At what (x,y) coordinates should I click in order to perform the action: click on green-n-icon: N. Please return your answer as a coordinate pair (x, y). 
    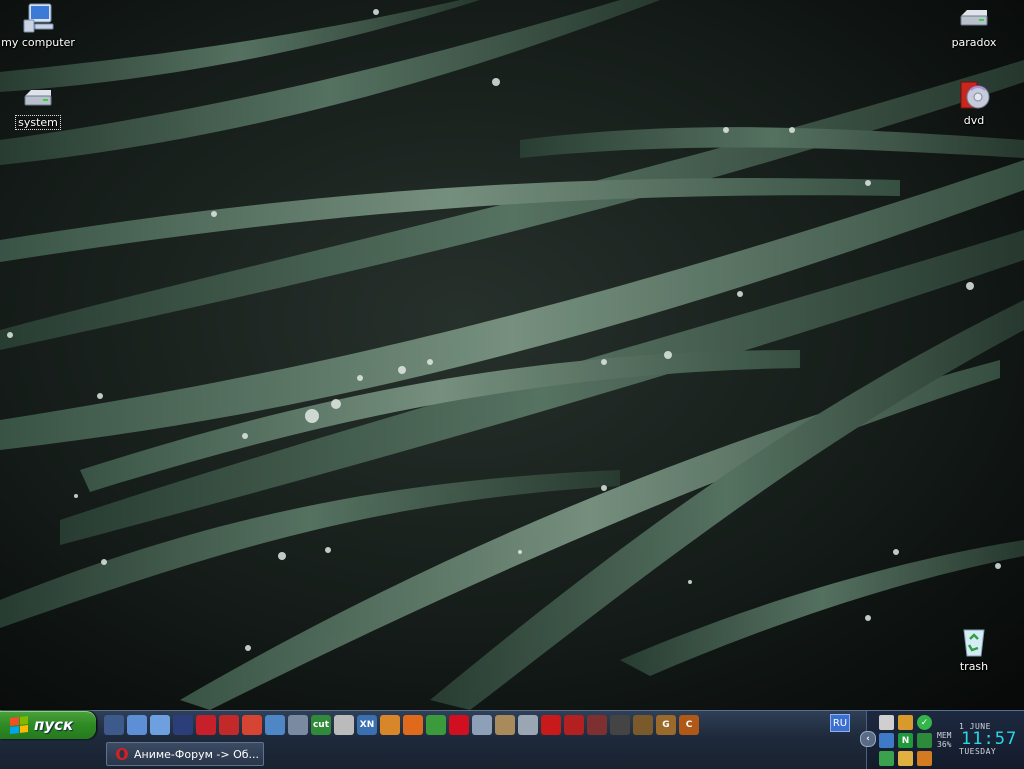
    Looking at the image, I should click on (905, 740).